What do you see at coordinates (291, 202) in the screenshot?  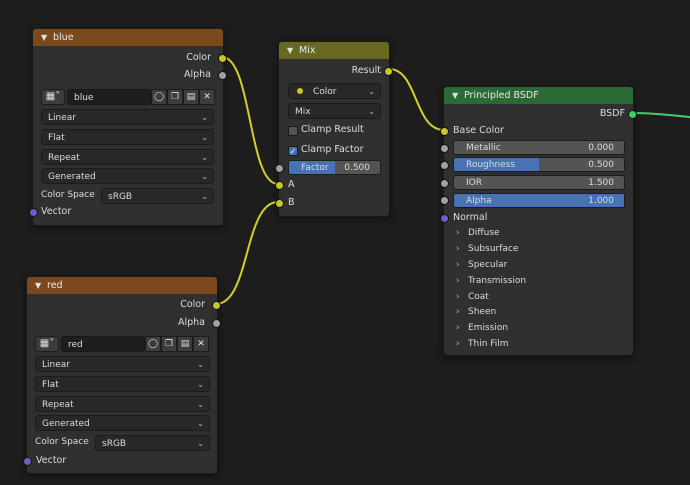 I see `input-b-label: B` at bounding box center [291, 202].